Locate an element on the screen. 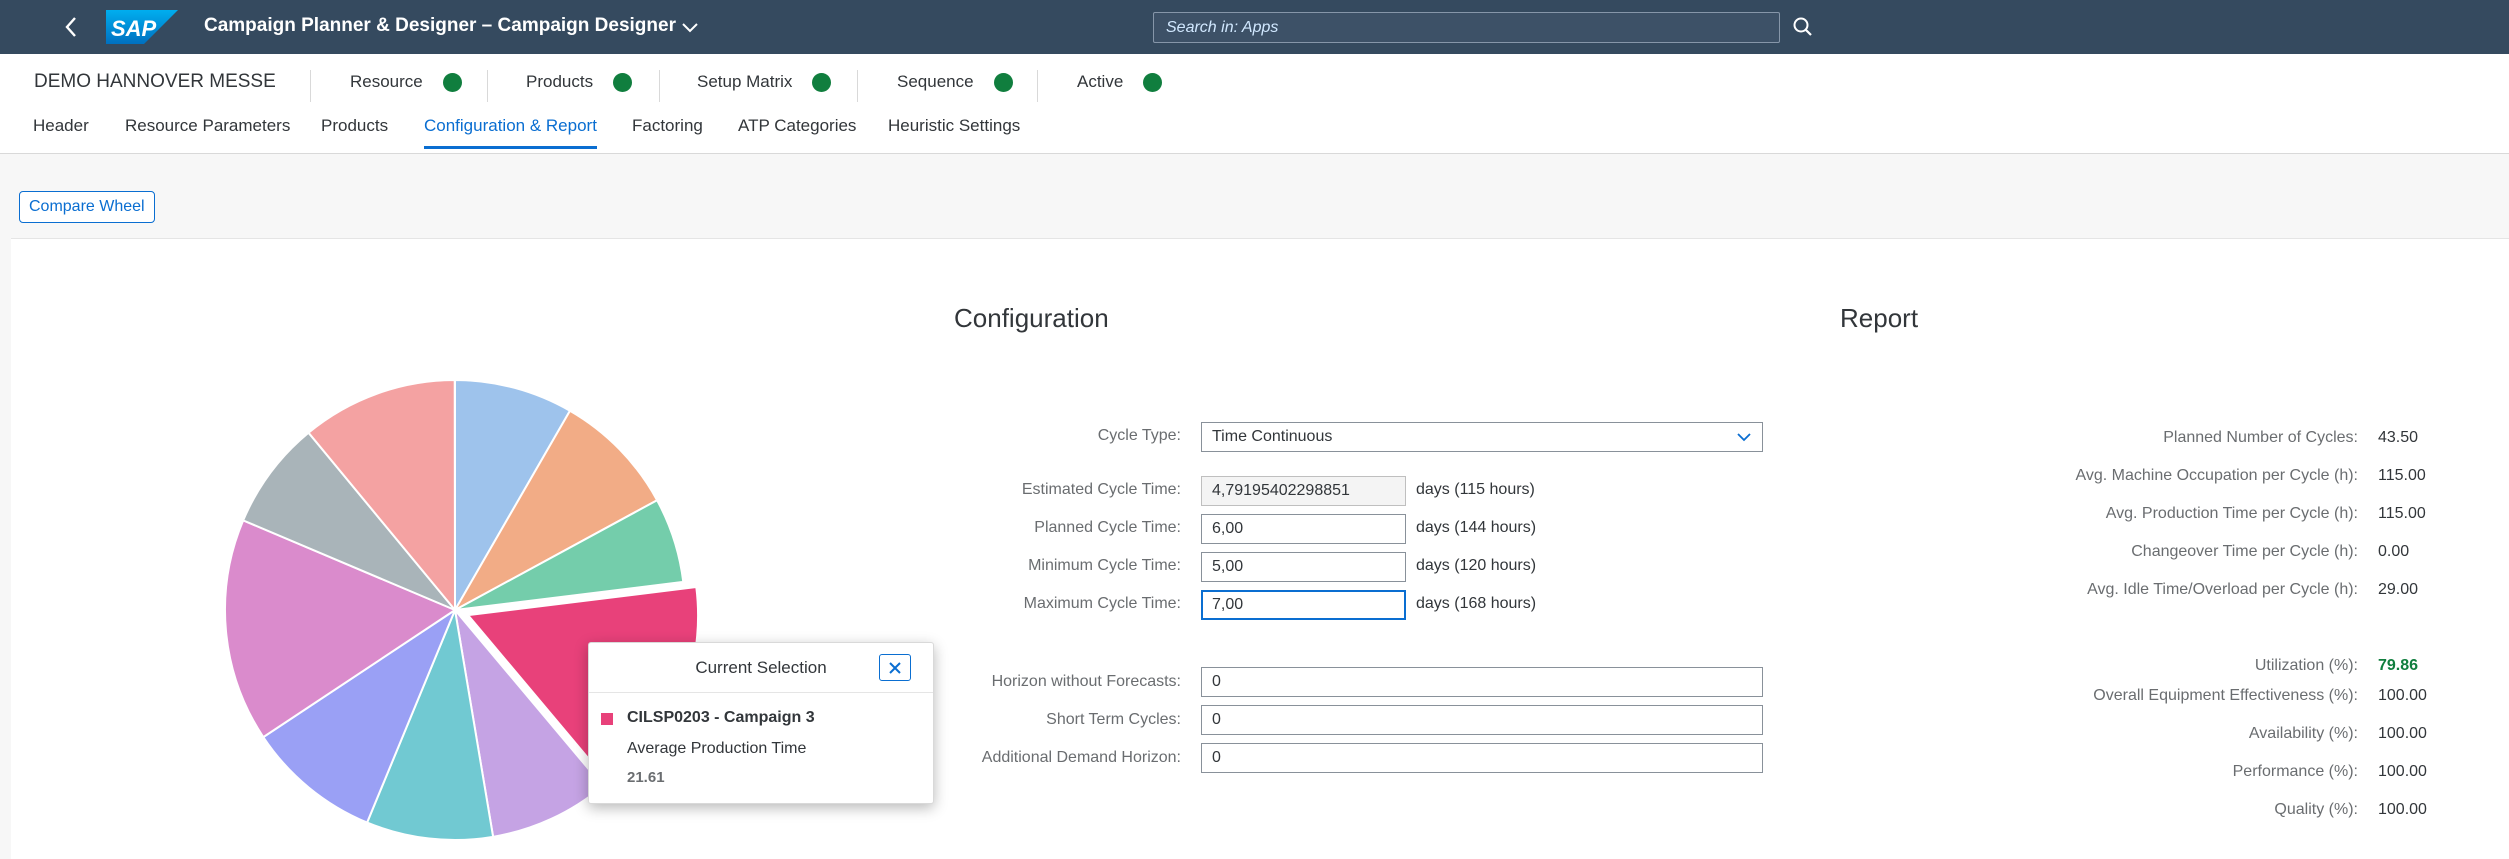  search-input is located at coordinates (1466, 27).